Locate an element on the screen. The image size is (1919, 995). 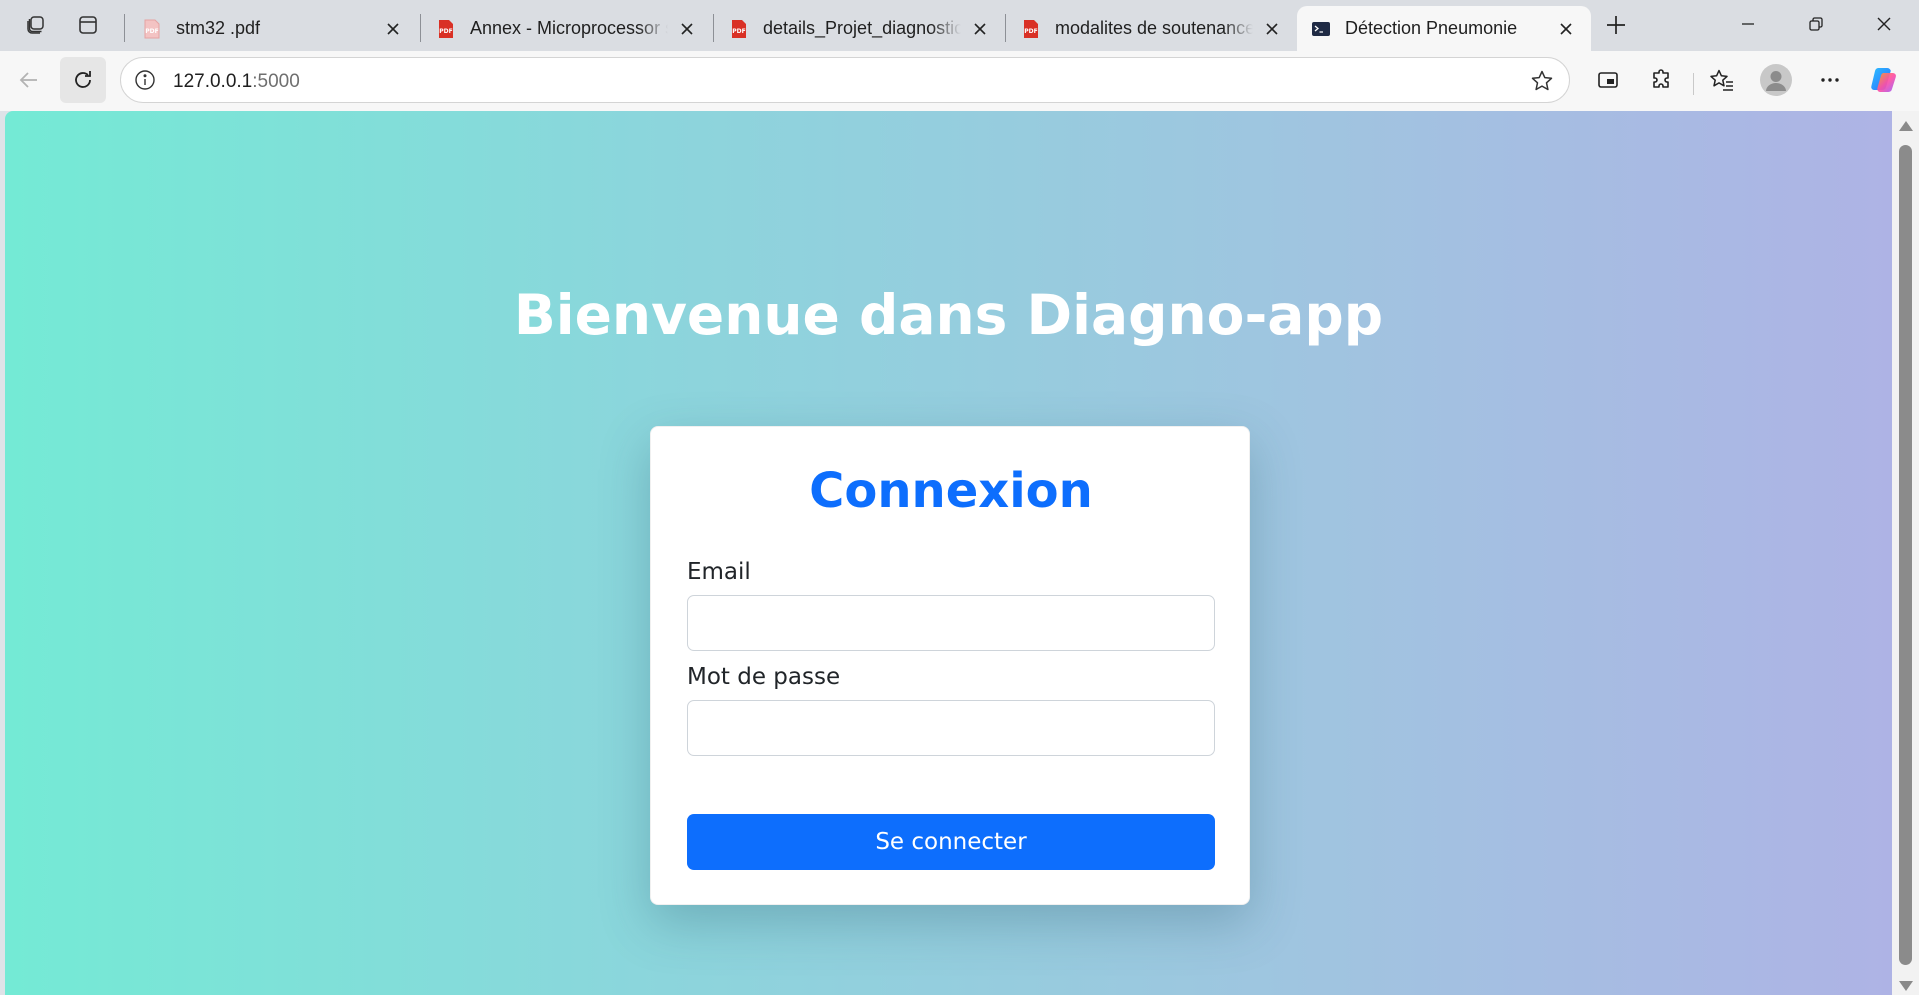
tab-title: stm32 .pdf is located at coordinates (218, 28).